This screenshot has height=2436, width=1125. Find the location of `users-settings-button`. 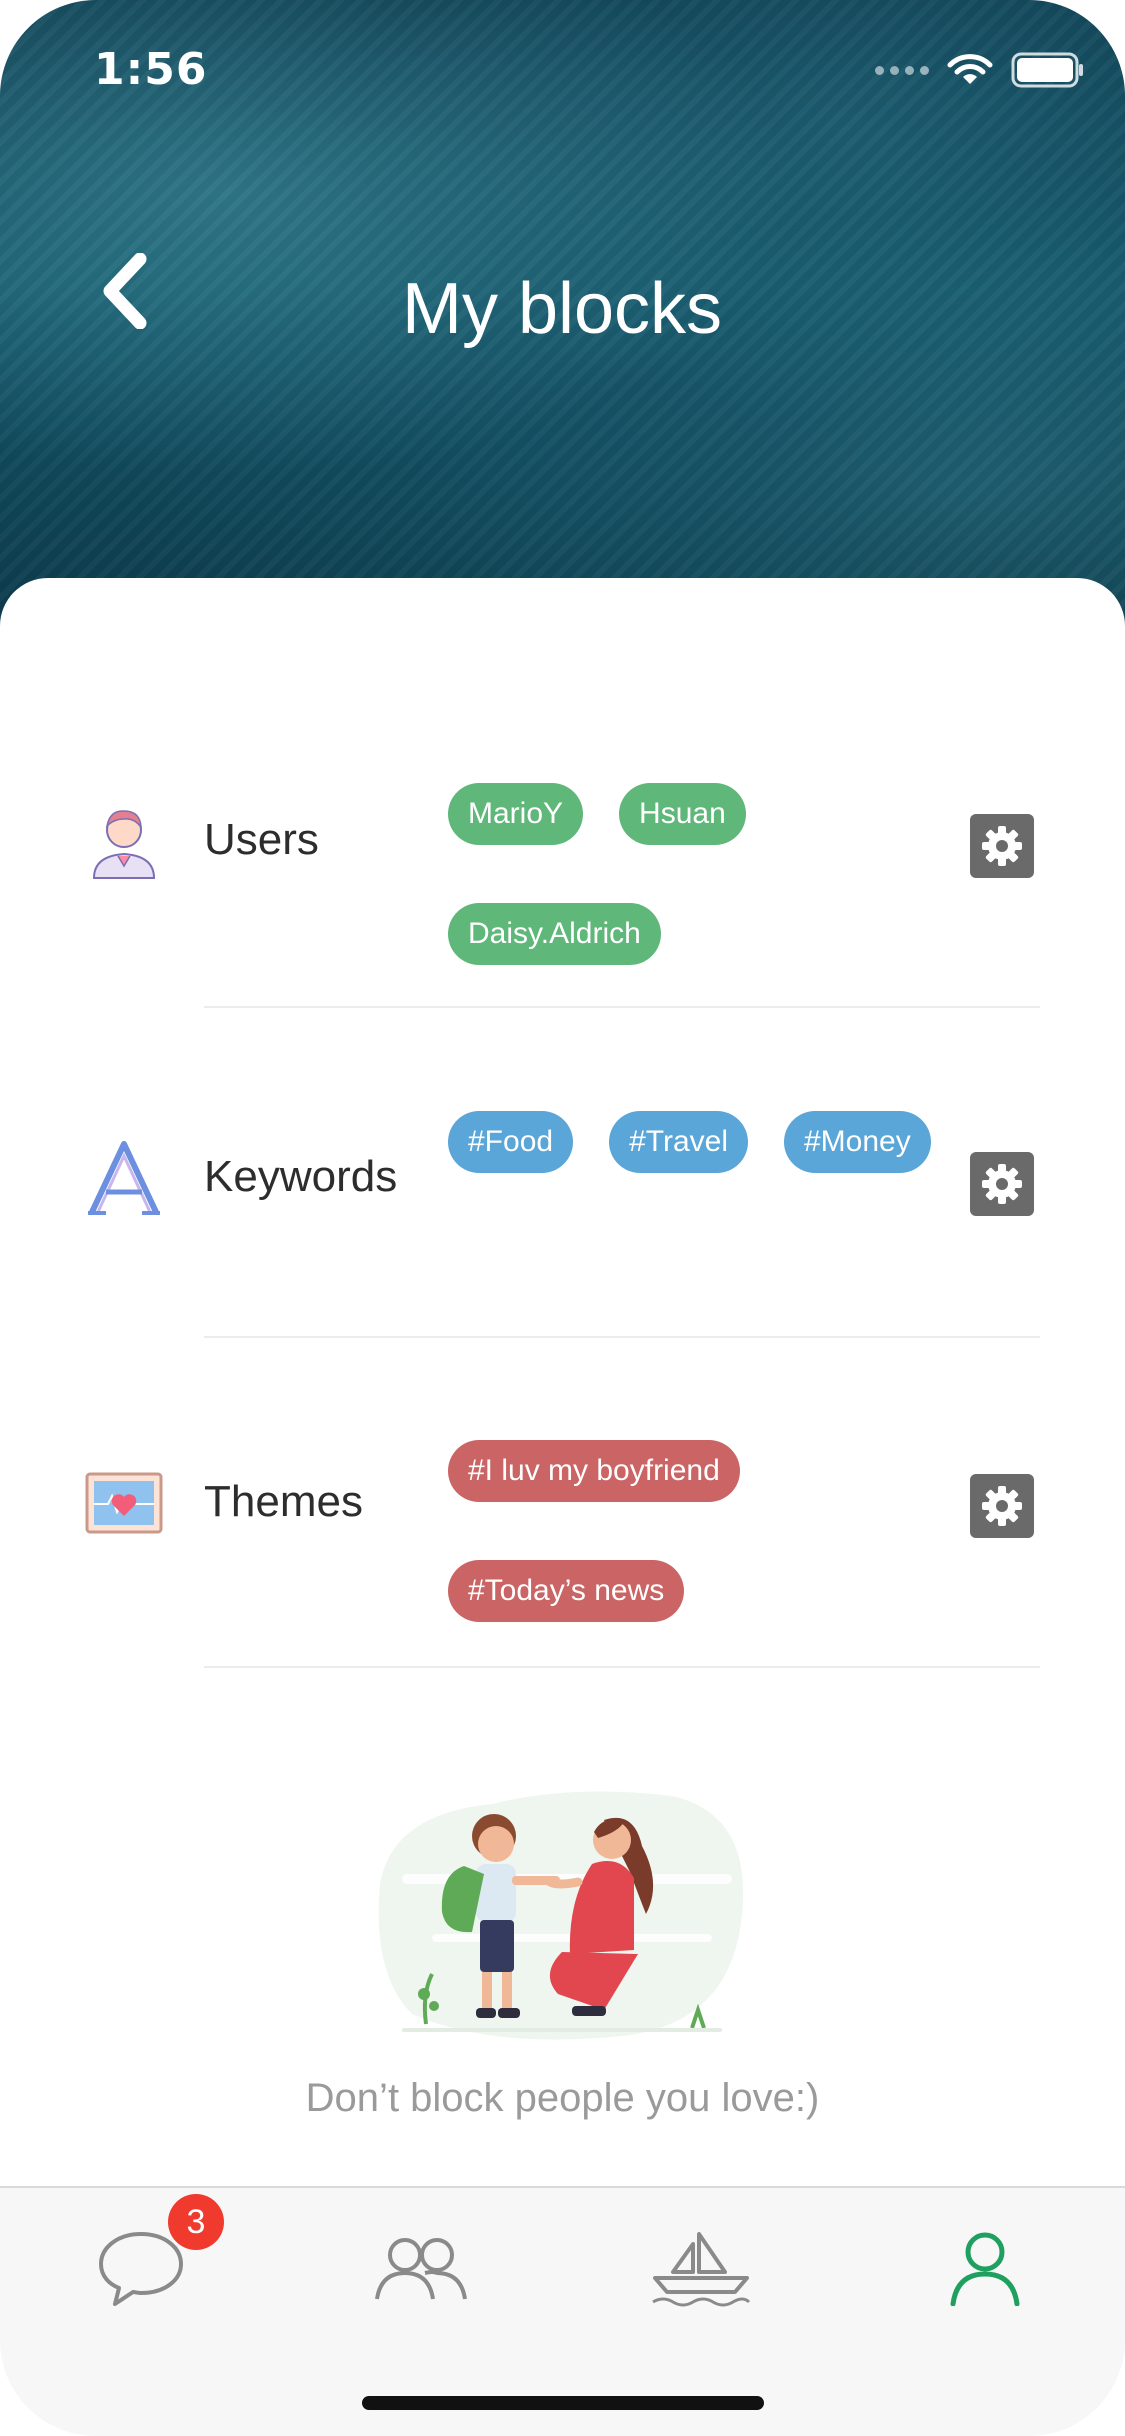

users-settings-button is located at coordinates (1002, 846).